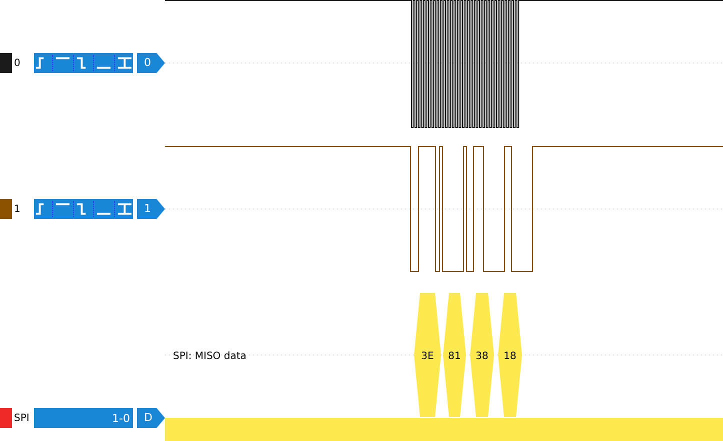  I want to click on channel-label: 0, so click(23, 63).